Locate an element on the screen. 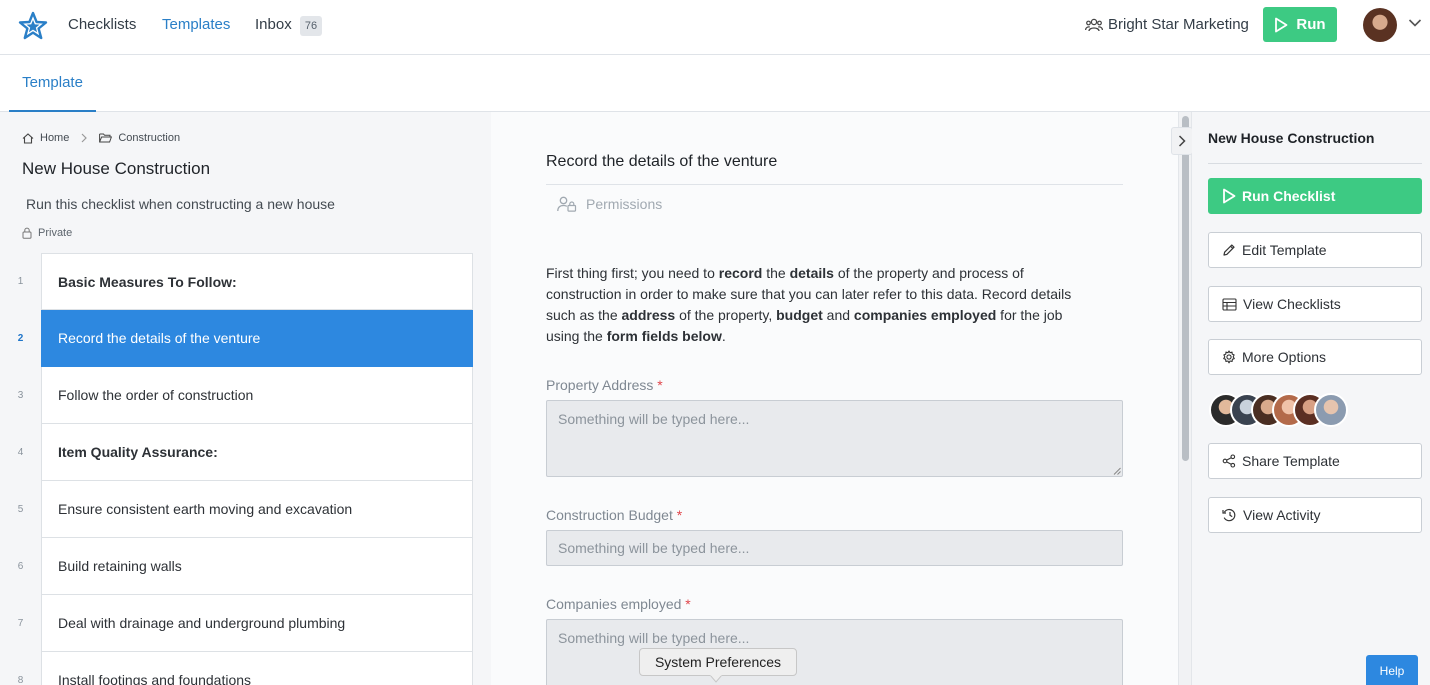 Image resolution: width=1430 pixels, height=685 pixels. chevron-down-icon is located at coordinates (1415, 23).